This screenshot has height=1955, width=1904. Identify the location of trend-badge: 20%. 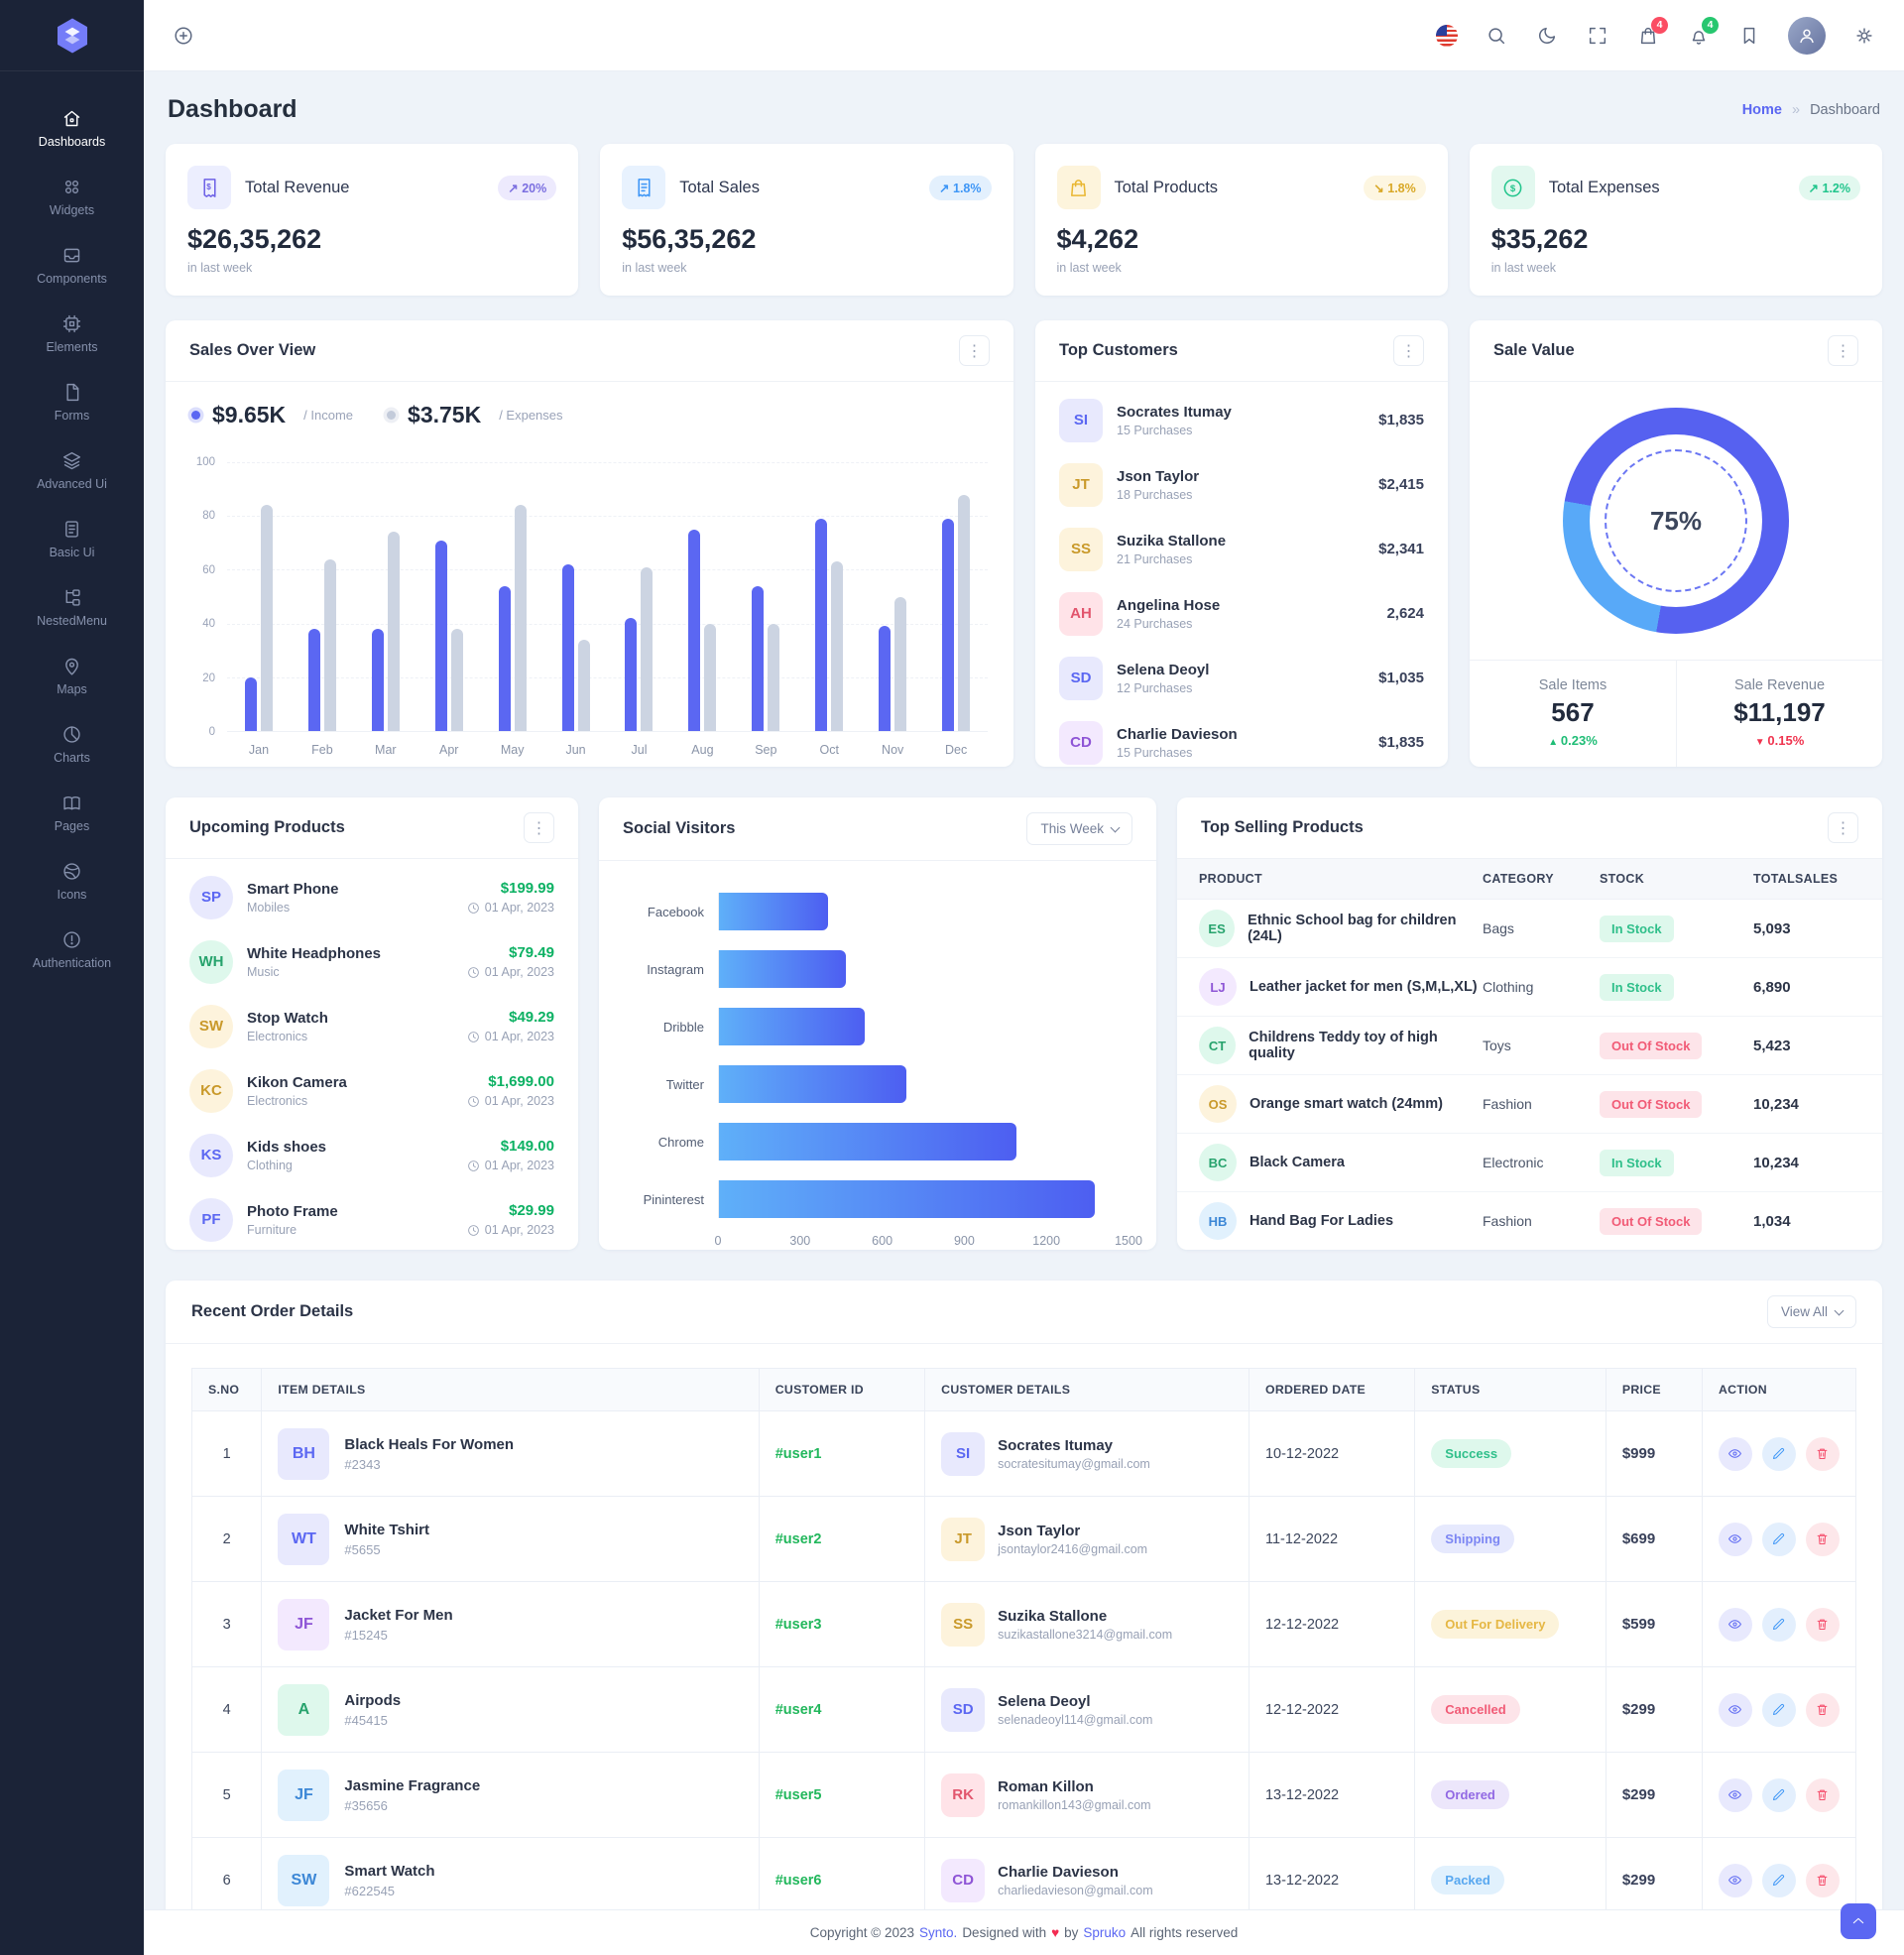
(527, 187).